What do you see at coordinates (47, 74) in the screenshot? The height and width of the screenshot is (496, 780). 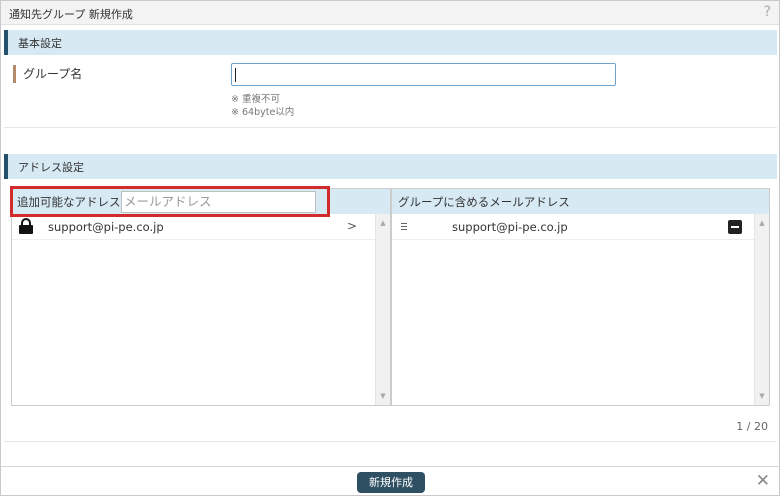 I see `group-name-label: グループ名` at bounding box center [47, 74].